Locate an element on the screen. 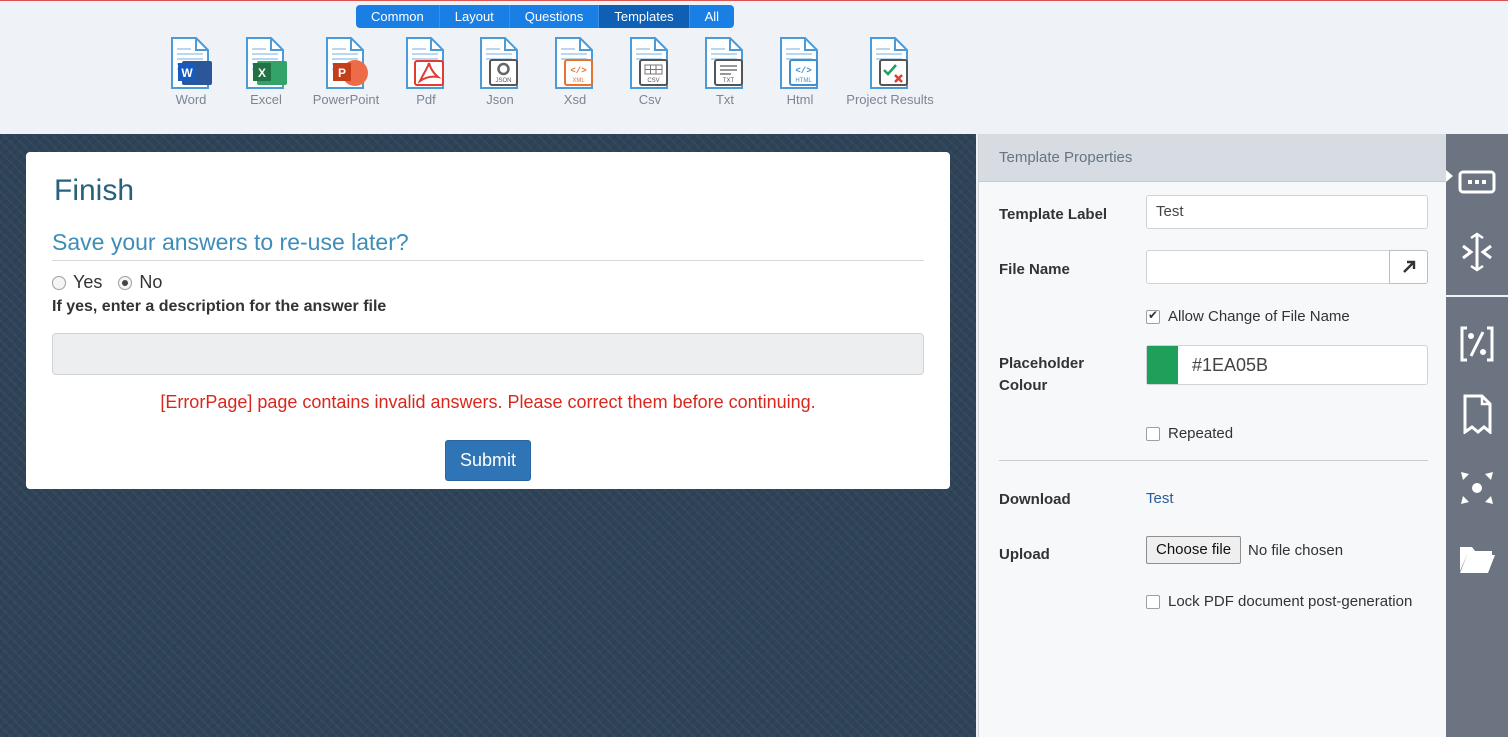 The image size is (1508, 737). radio-no: No is located at coordinates (140, 282).